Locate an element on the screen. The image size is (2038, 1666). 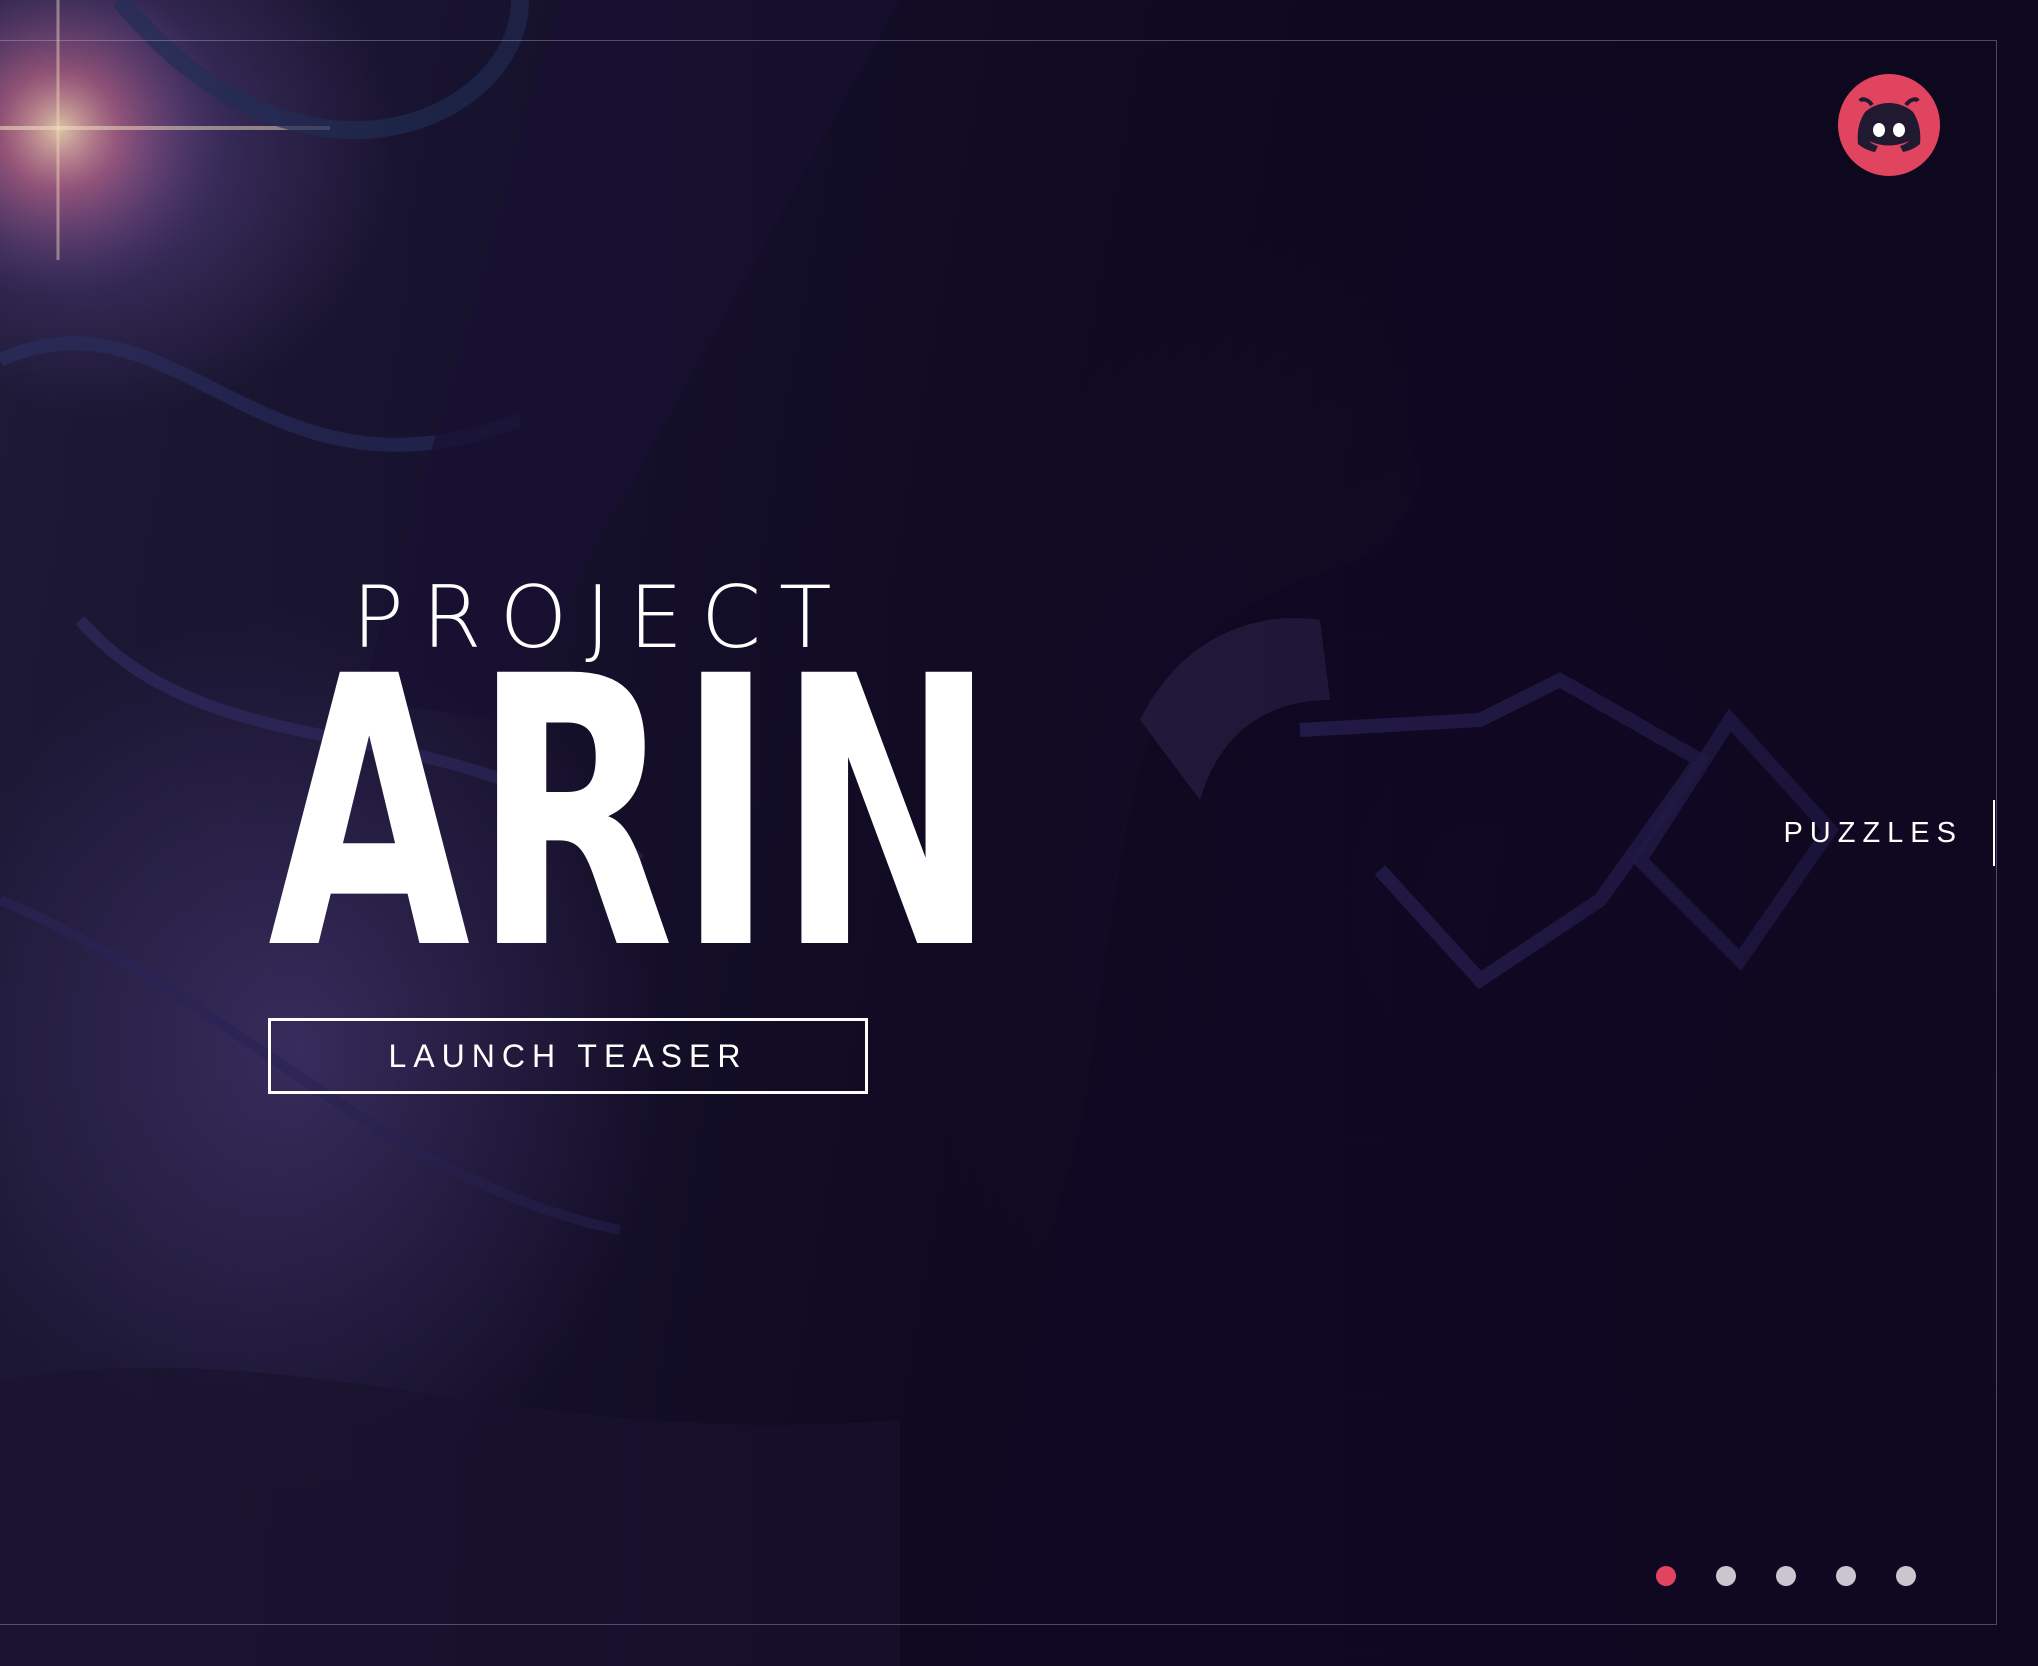
nav-indicator-bar is located at coordinates (1994, 833).